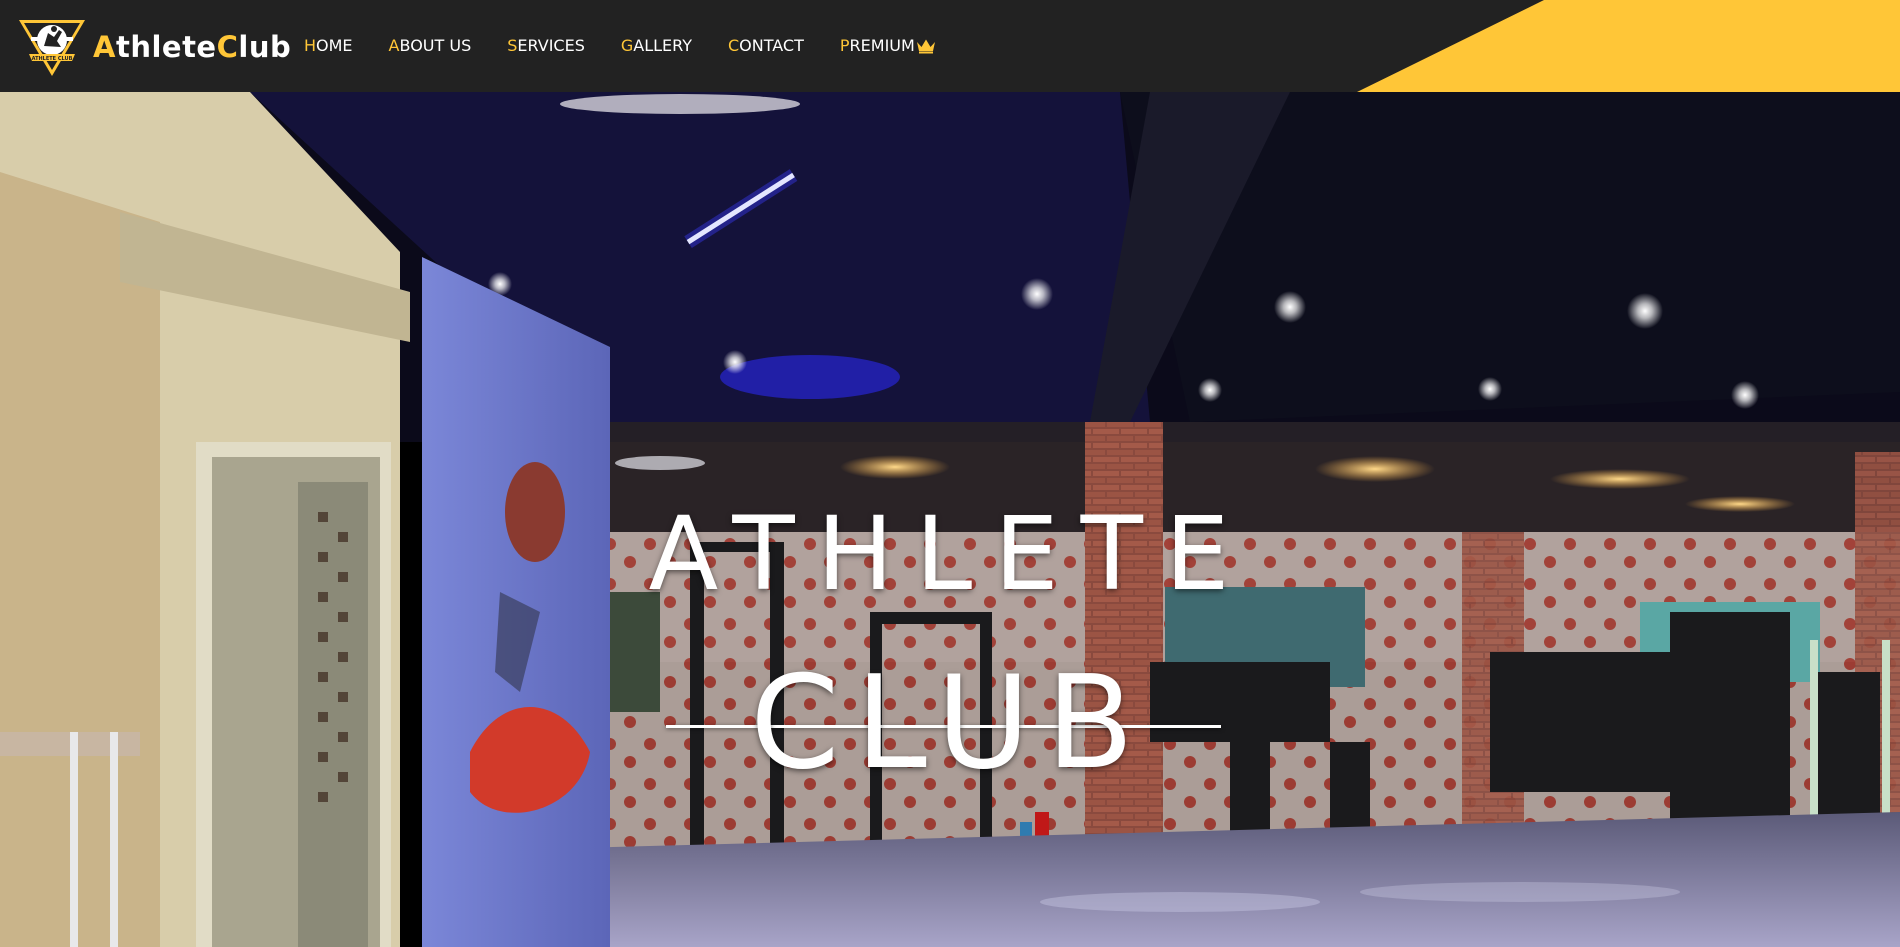 The height and width of the screenshot is (947, 1900). Describe the element at coordinates (265, 46) in the screenshot. I see `brand-word-2: lub` at that location.